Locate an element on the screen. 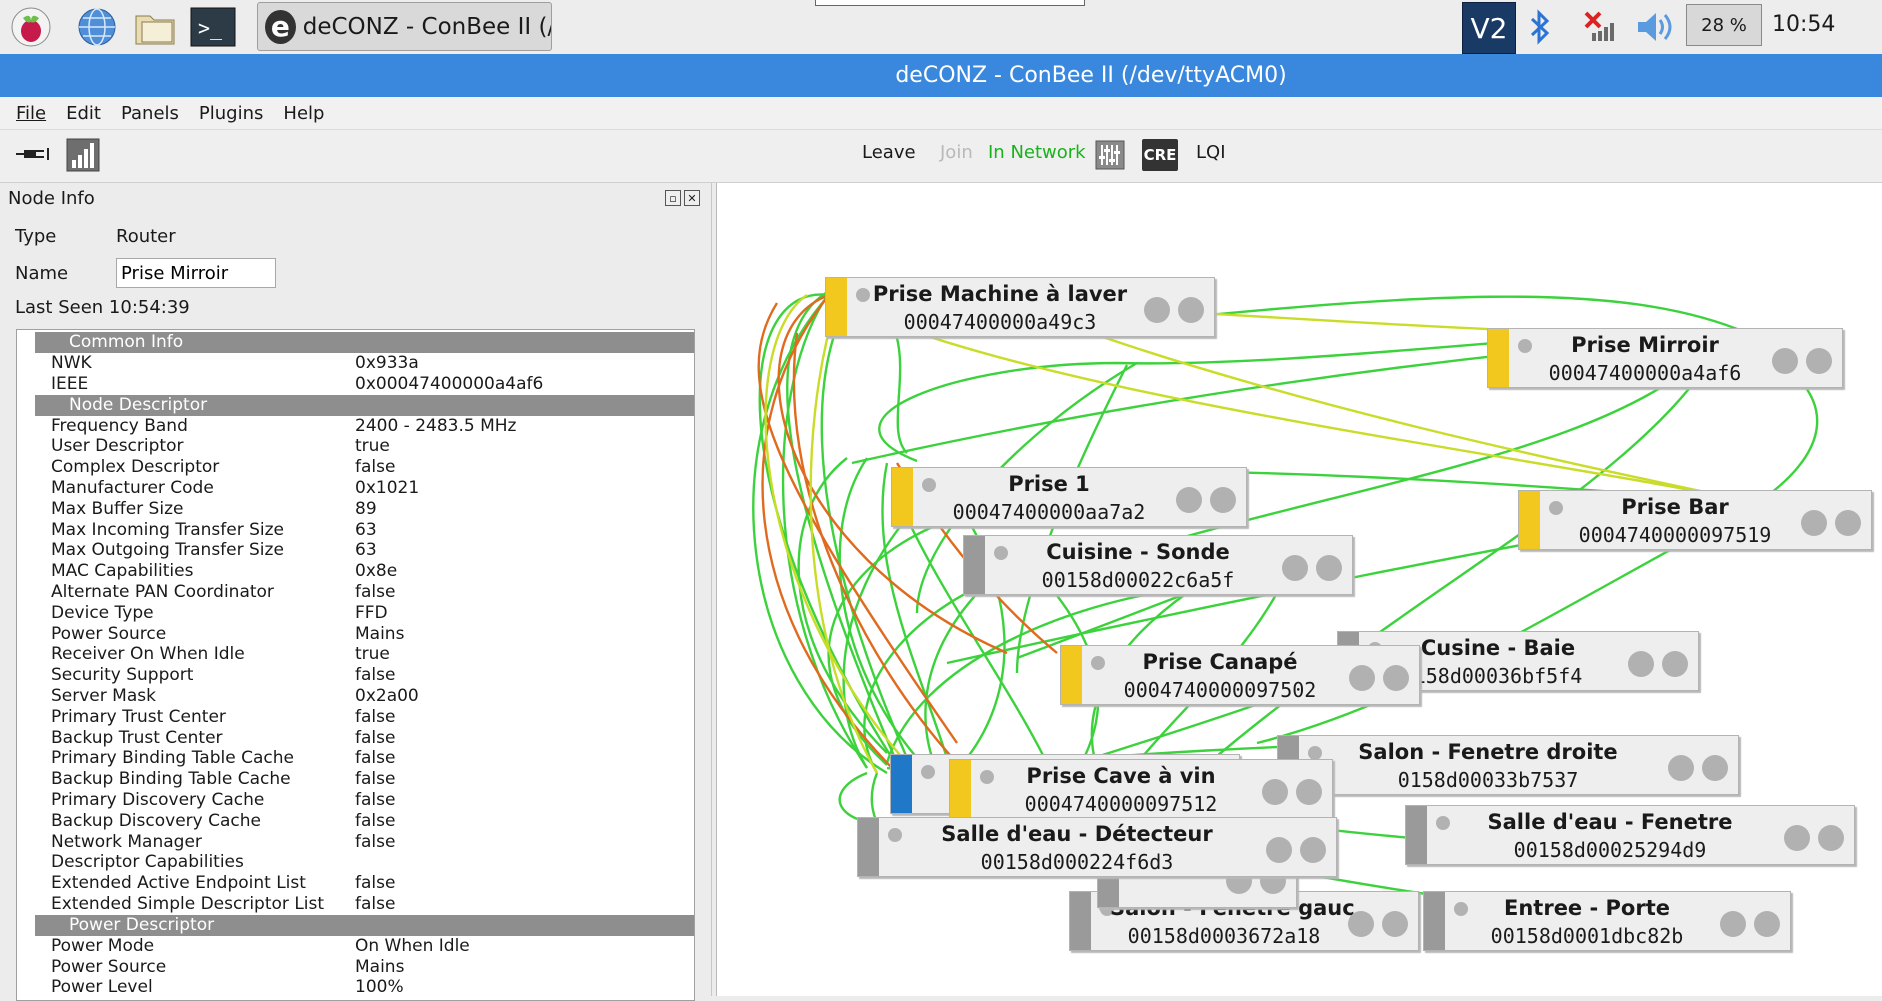  menu-help: Help is located at coordinates (303, 113).